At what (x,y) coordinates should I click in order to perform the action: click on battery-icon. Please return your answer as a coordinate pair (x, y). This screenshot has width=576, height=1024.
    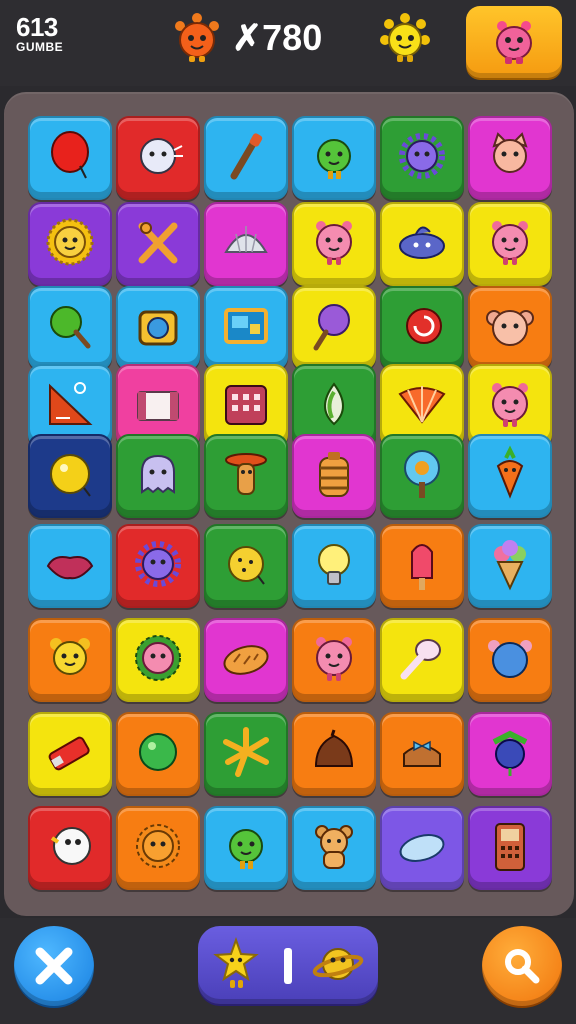
    Looking at the image, I should click on (69, 753).